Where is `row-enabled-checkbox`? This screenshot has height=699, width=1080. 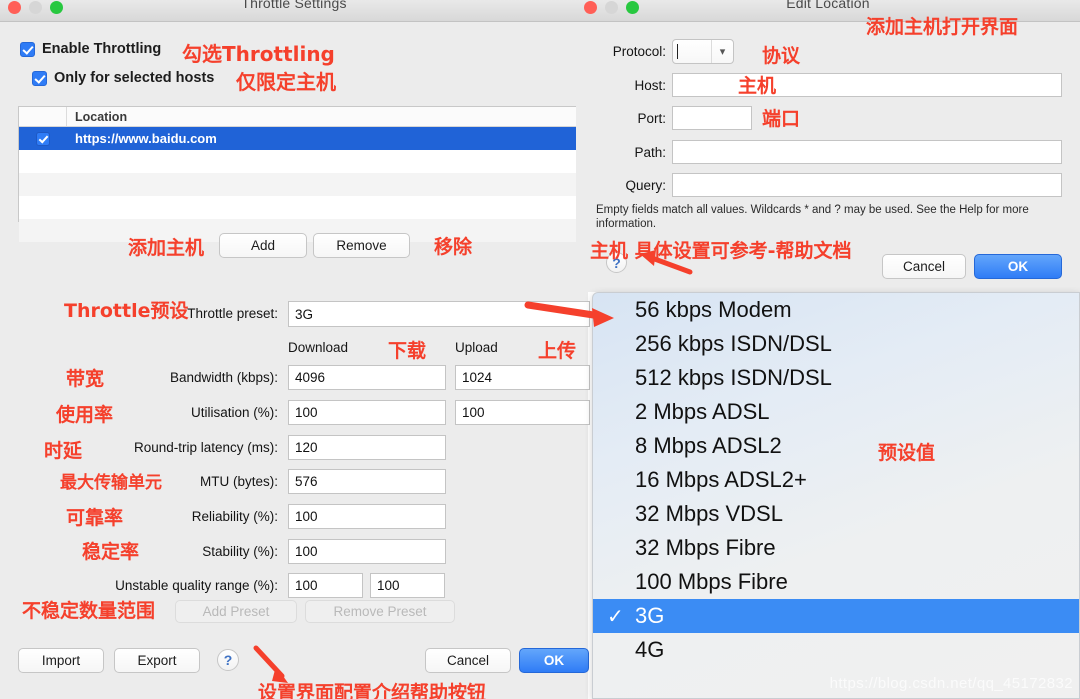
row-enabled-checkbox is located at coordinates (43, 138).